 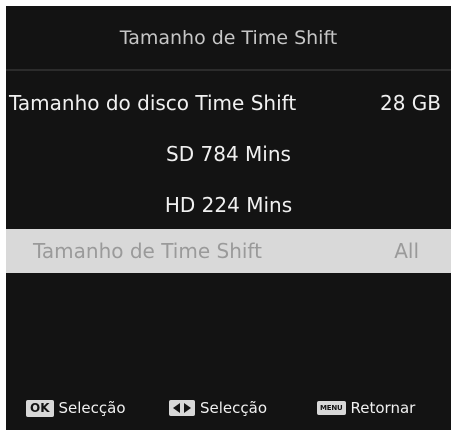 I want to click on title-divider, so click(x=228, y=70).